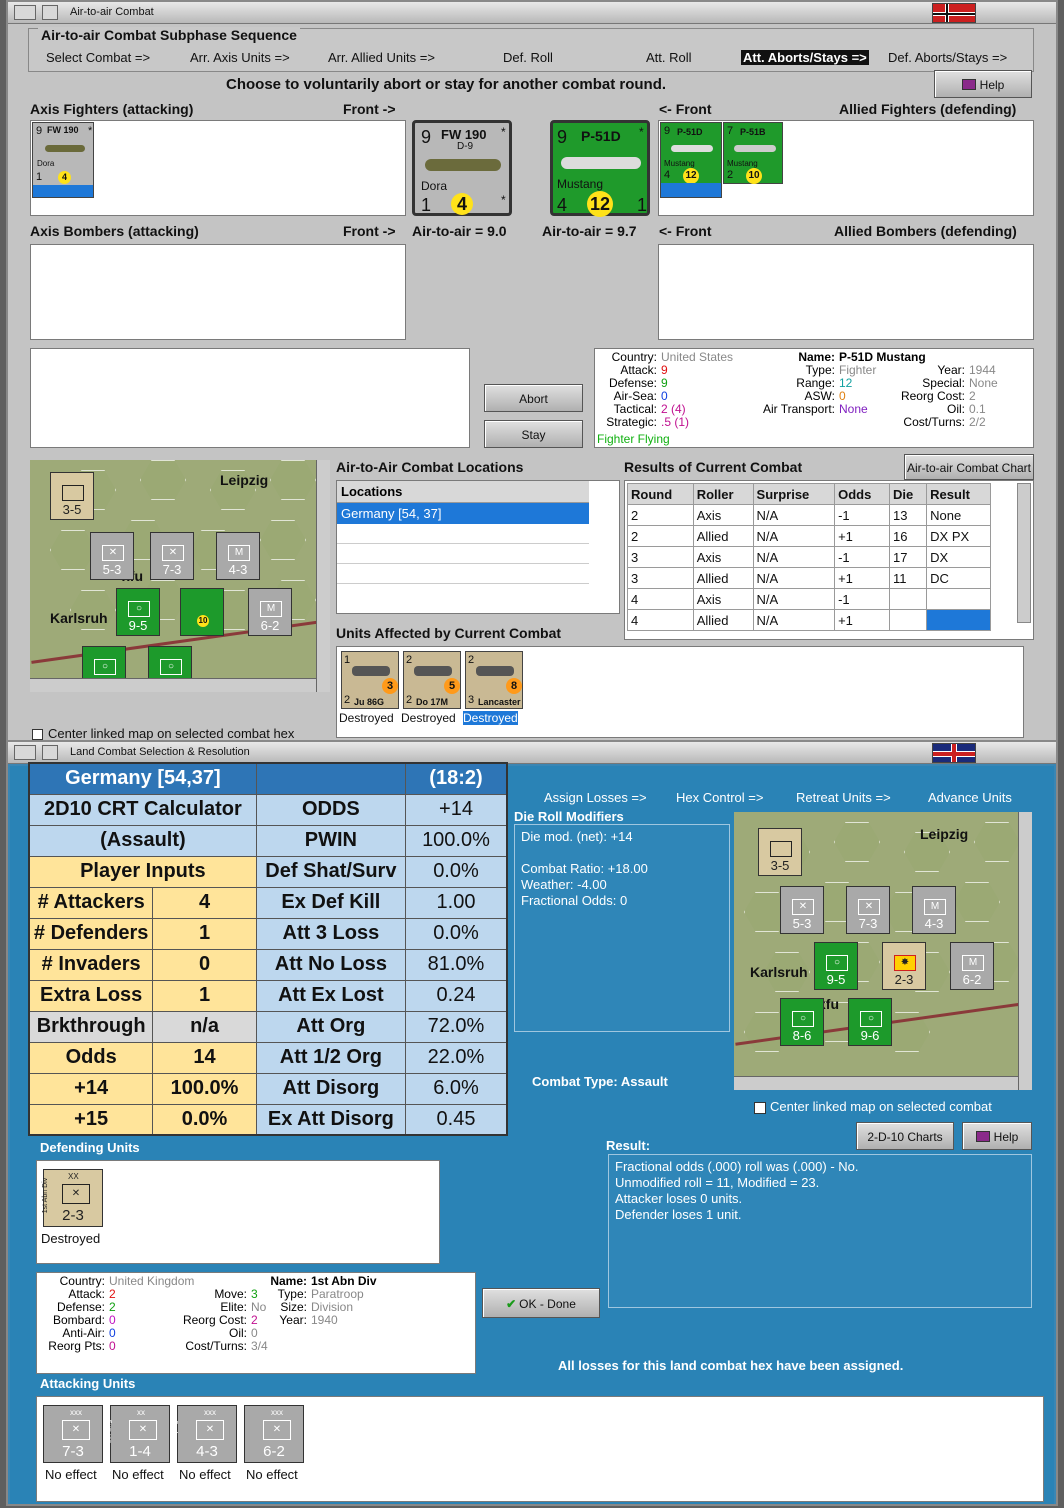  I want to click on land-map-combat-hex-counter: ✸ 2-3, so click(904, 966).